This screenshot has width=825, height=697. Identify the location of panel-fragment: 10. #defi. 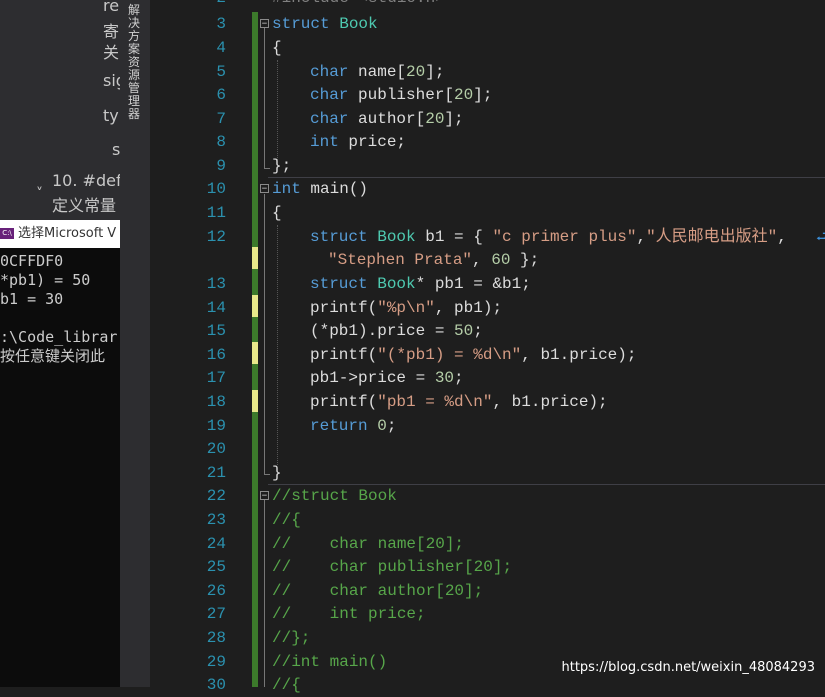
(86, 180).